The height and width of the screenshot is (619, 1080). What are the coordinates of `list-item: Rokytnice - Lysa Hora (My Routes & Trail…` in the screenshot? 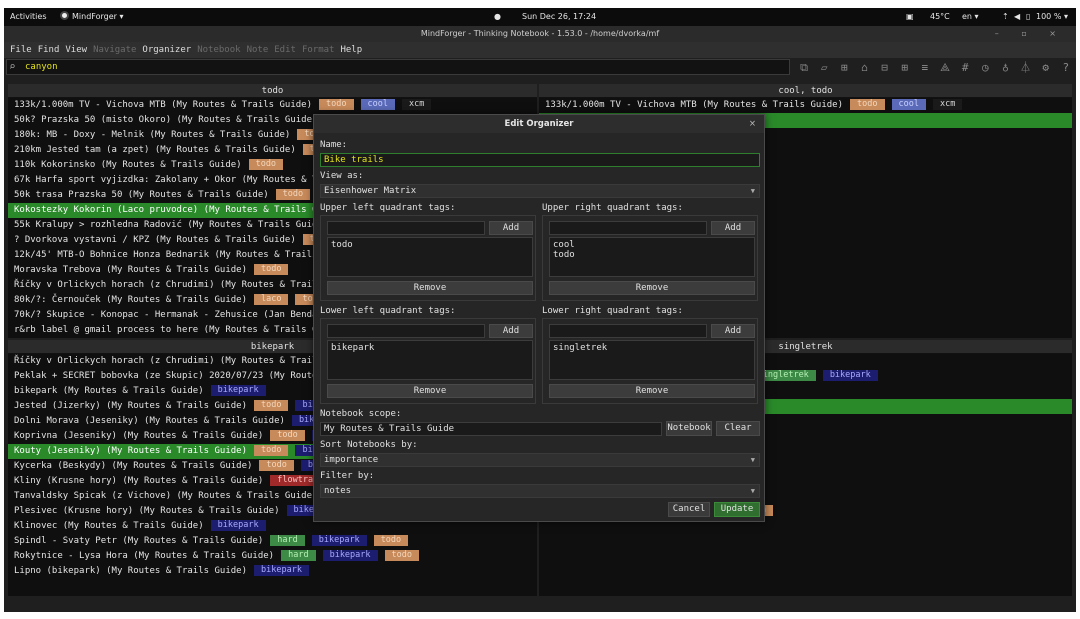 It's located at (272, 556).